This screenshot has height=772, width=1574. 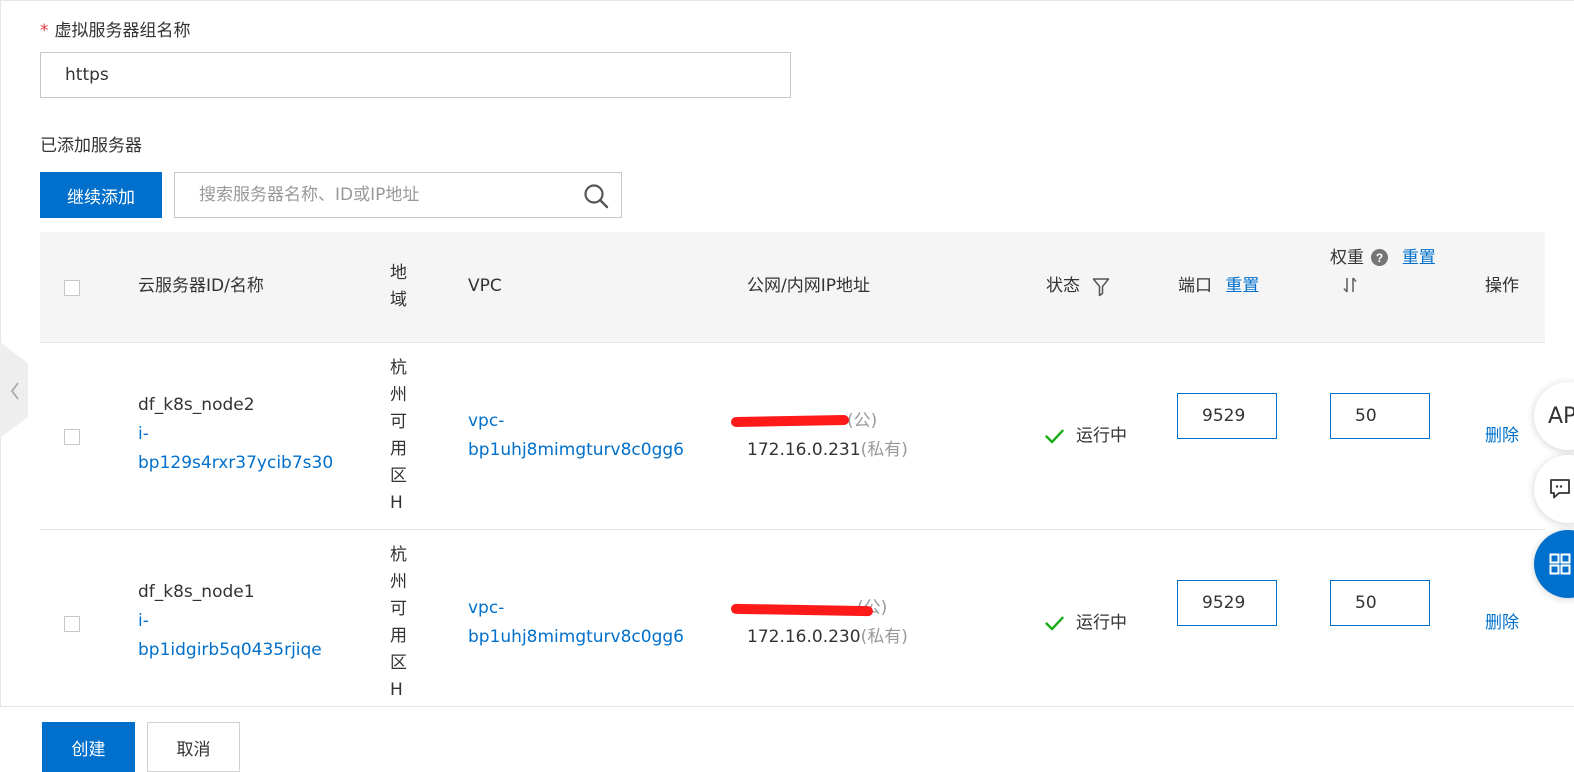 I want to click on group-name-input, so click(x=415, y=75).